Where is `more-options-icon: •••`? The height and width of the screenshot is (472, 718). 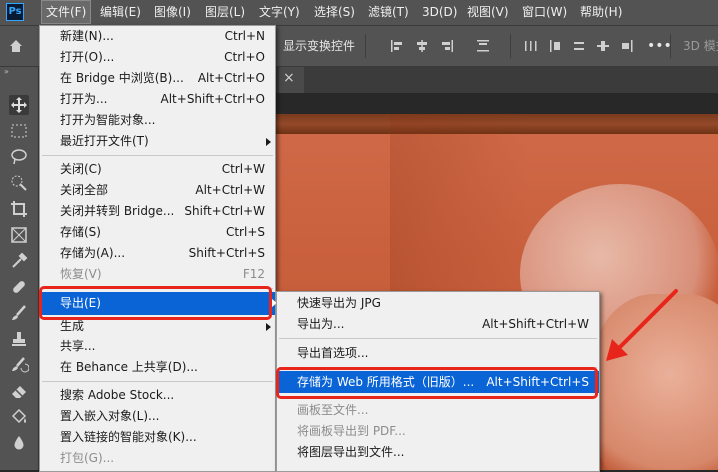
more-options-icon: ••• is located at coordinates (659, 46).